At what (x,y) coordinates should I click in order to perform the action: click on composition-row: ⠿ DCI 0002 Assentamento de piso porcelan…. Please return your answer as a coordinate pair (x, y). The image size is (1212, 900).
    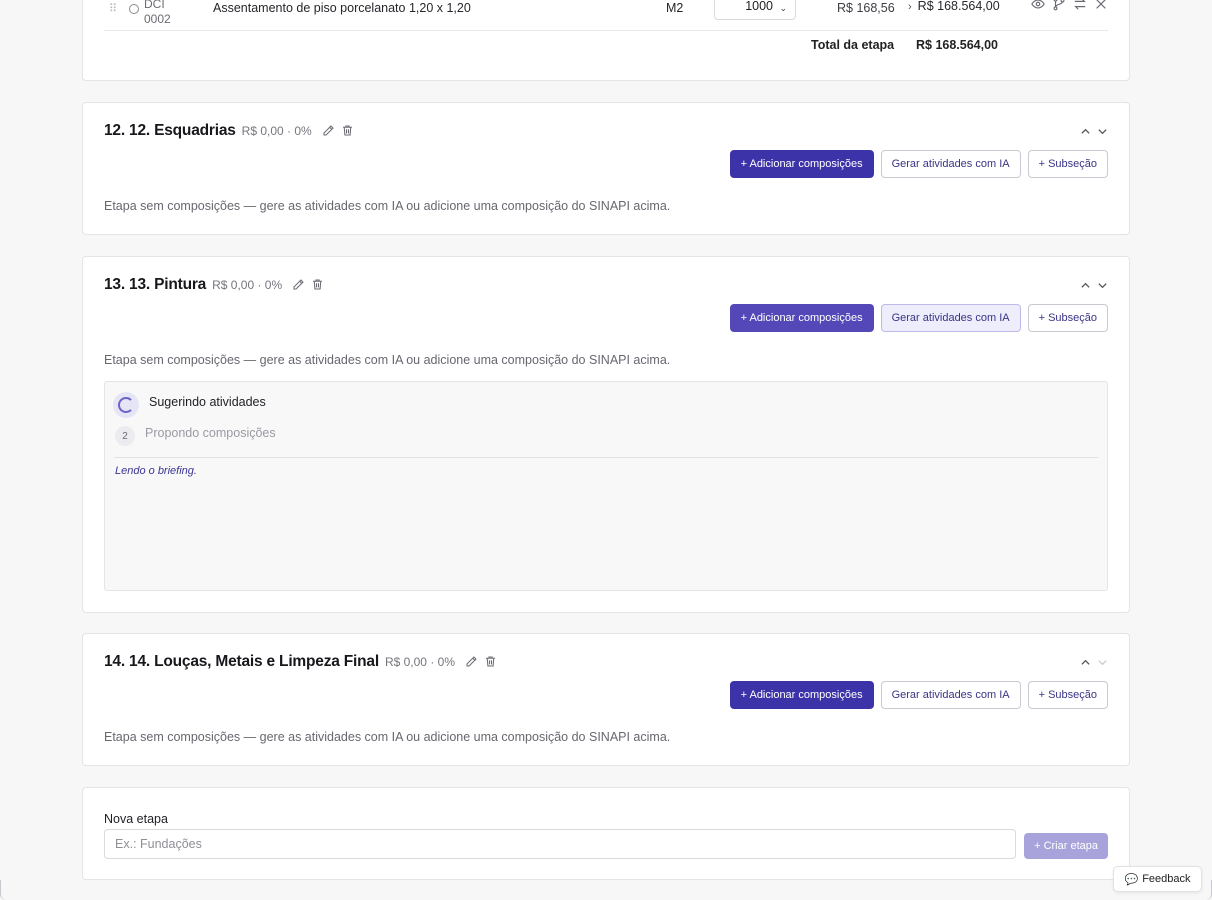
    Looking at the image, I should click on (606, 15).